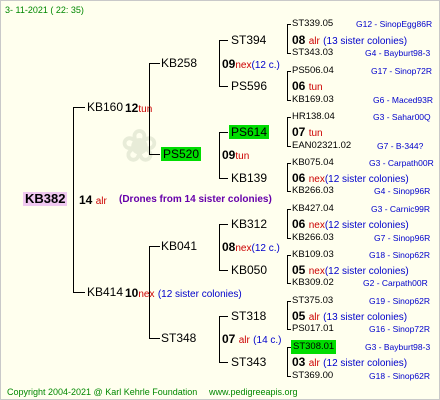 The height and width of the screenshot is (400, 440). I want to click on leaf-name: ST308.01, so click(314, 347).